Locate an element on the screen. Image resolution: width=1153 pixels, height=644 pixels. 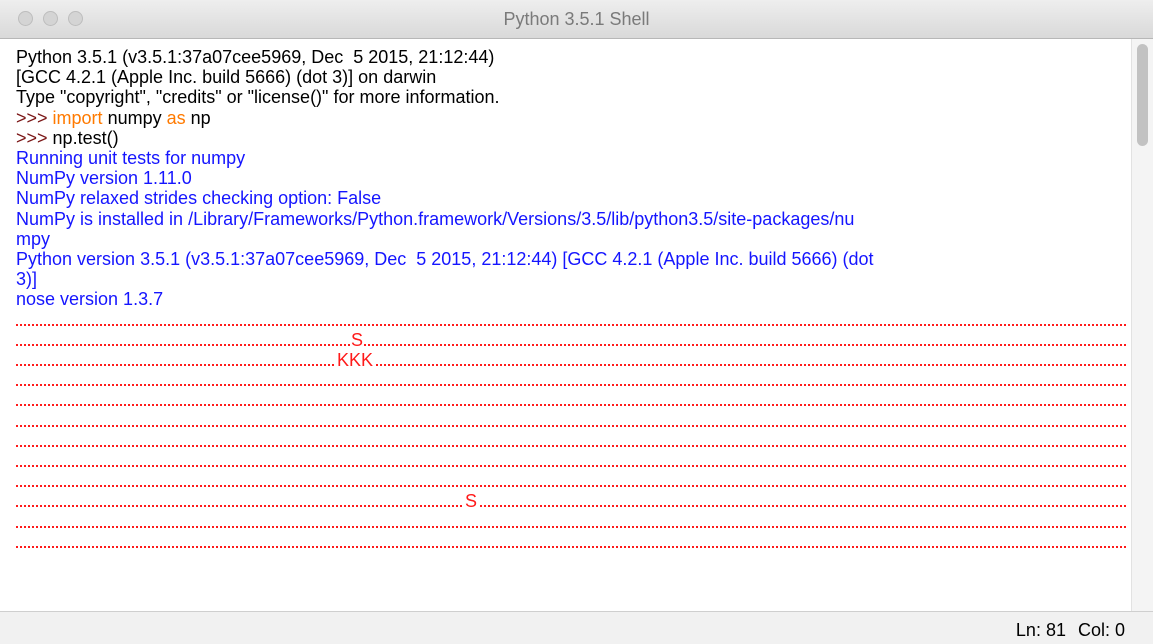
keyword: as is located at coordinates (176, 117).